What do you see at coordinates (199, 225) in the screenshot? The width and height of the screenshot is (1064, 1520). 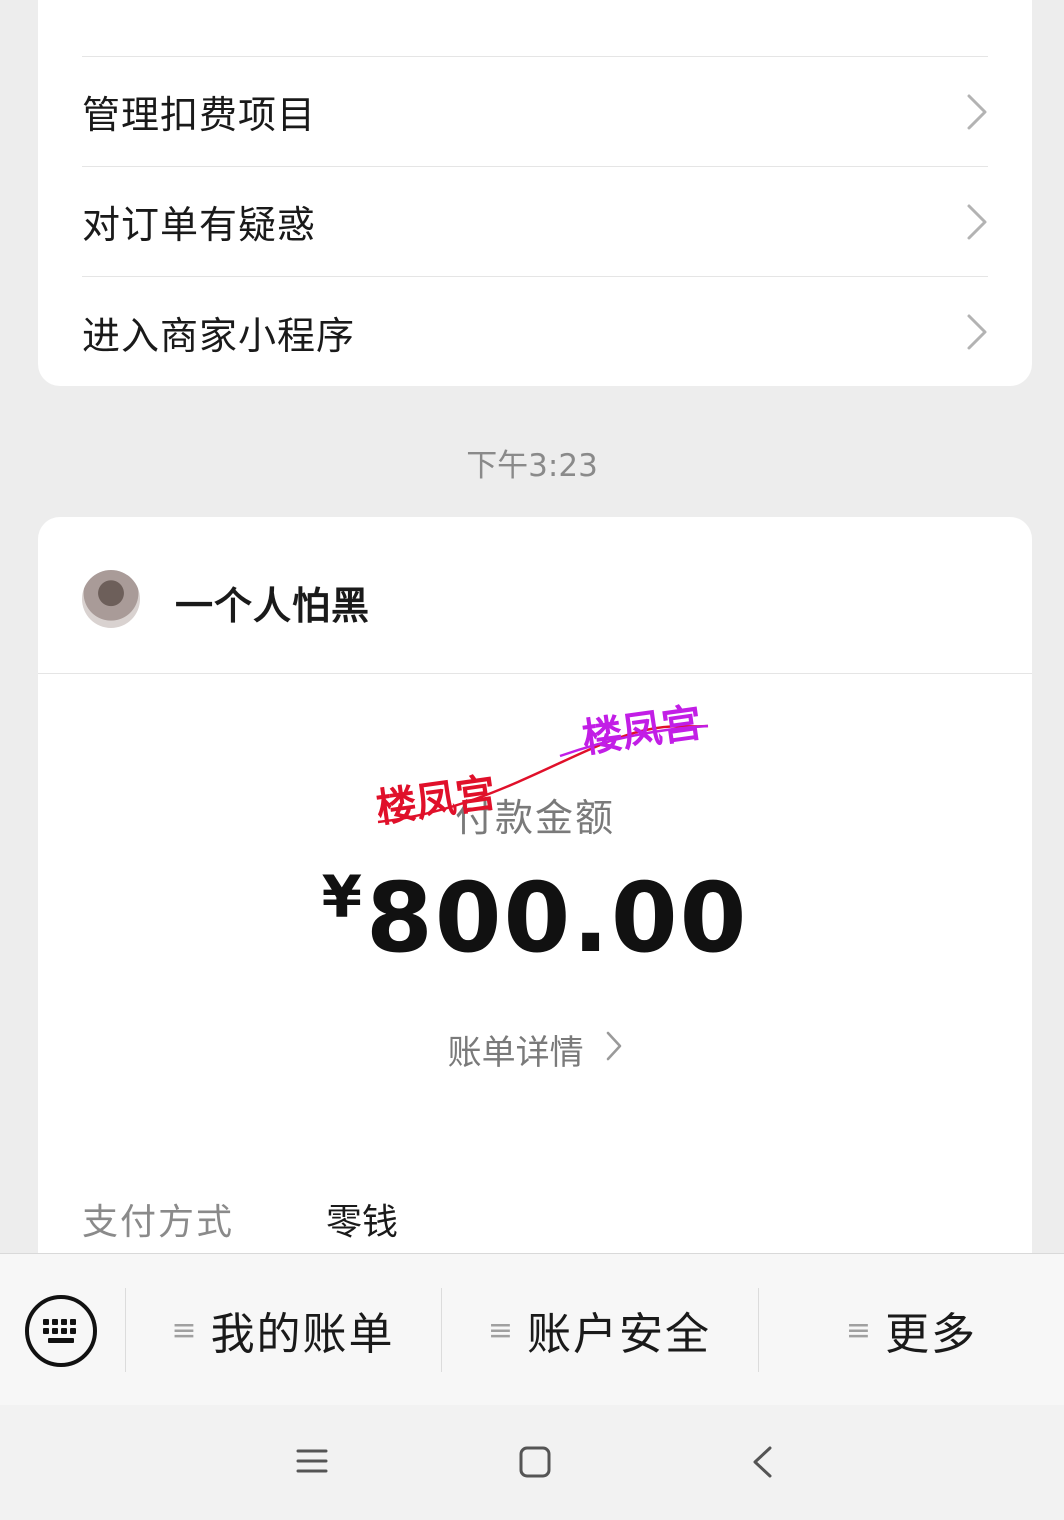 I see `menu-item-label: 对订单有疑惑` at bounding box center [199, 225].